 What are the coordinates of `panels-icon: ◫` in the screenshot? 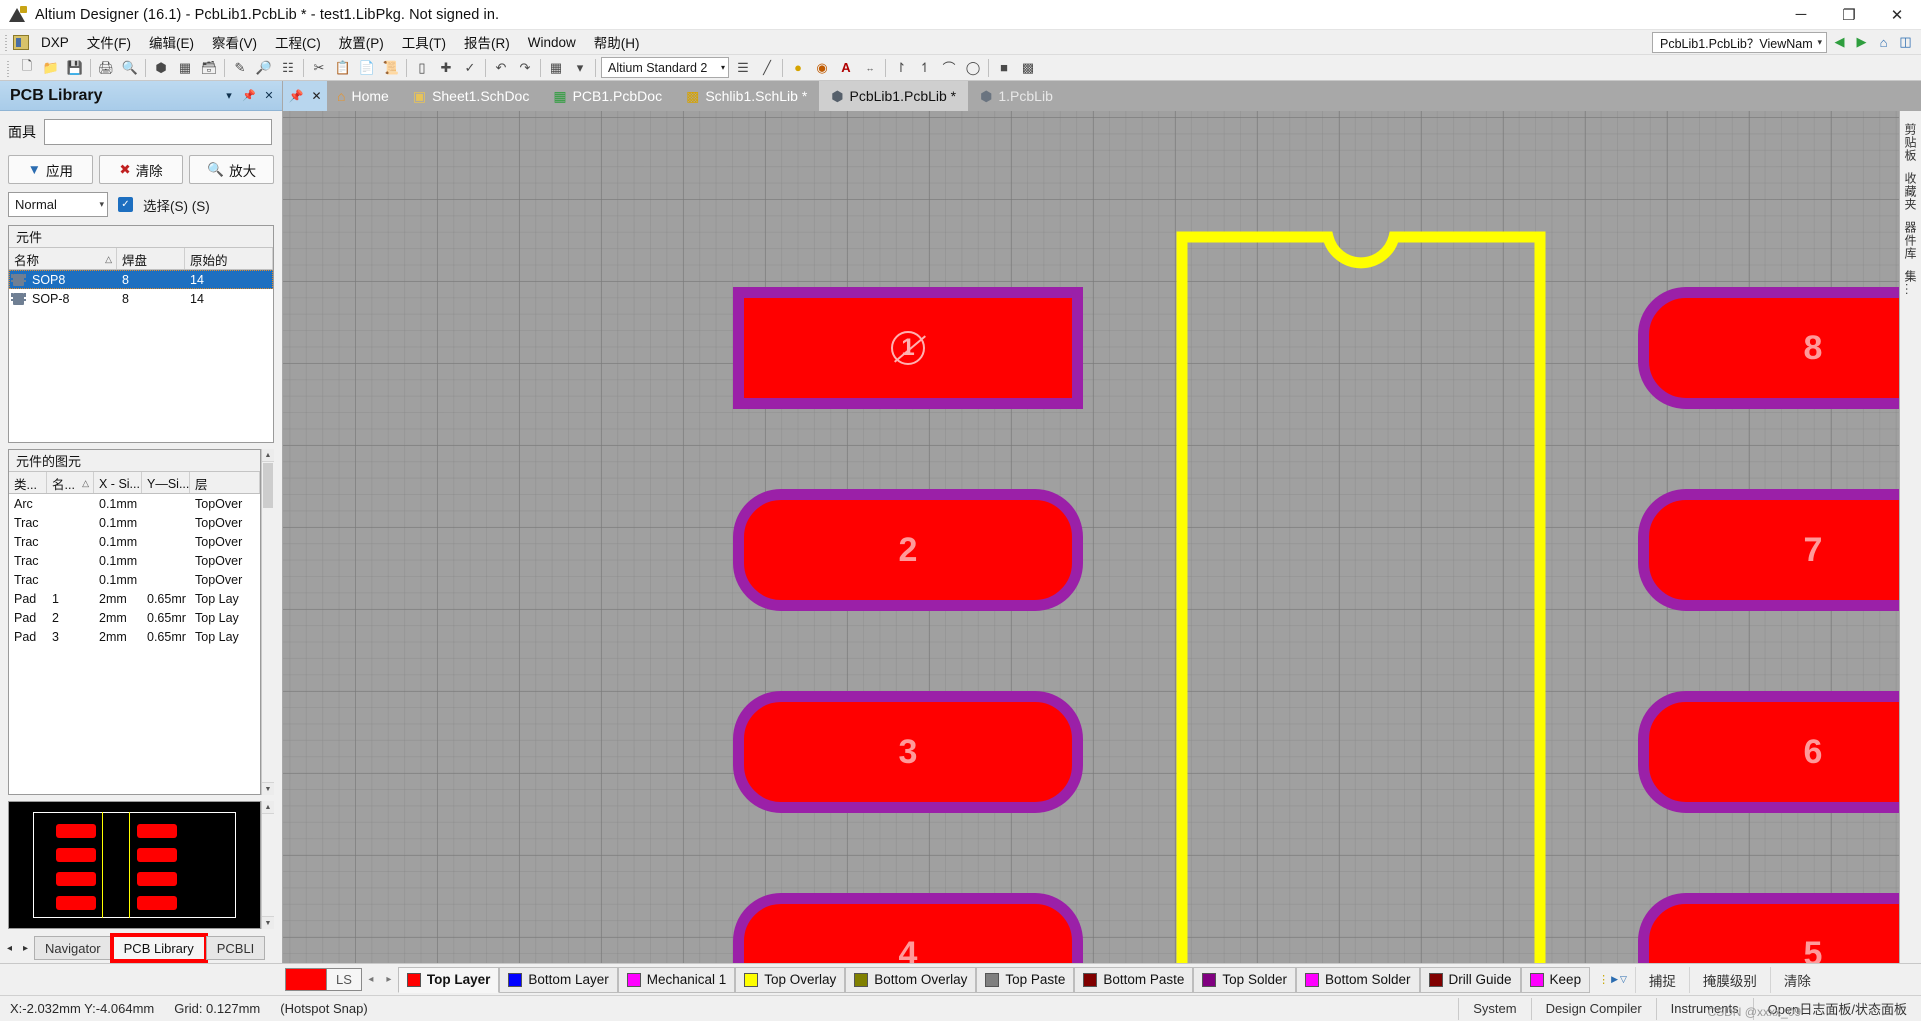 It's located at (1905, 42).